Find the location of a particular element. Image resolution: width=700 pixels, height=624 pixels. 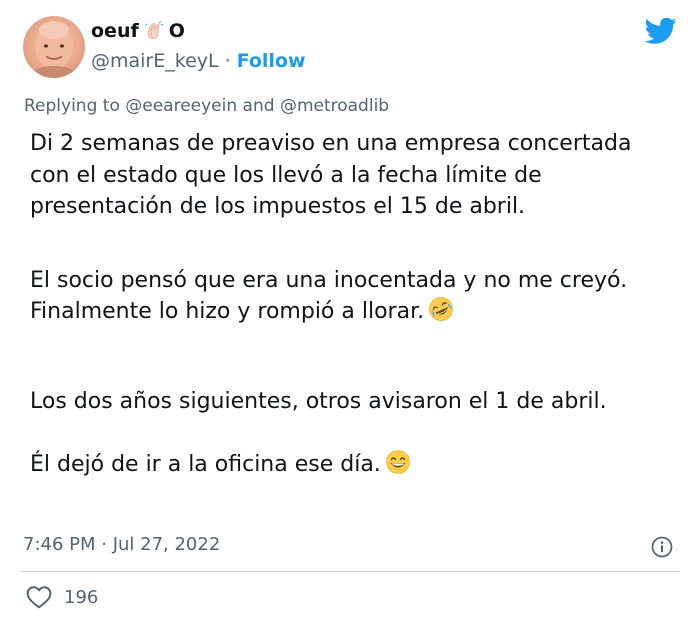

rolling-on-floor-laughing-emoji-icon is located at coordinates (441, 309).